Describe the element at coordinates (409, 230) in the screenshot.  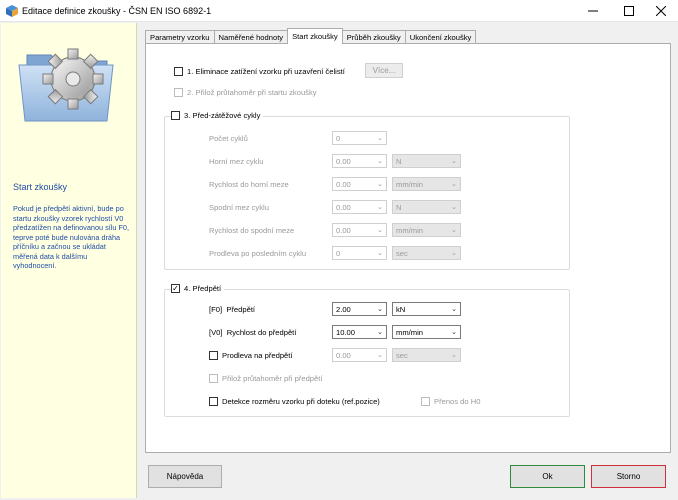
I see `lower-speed-unit-value: mm/min` at that location.